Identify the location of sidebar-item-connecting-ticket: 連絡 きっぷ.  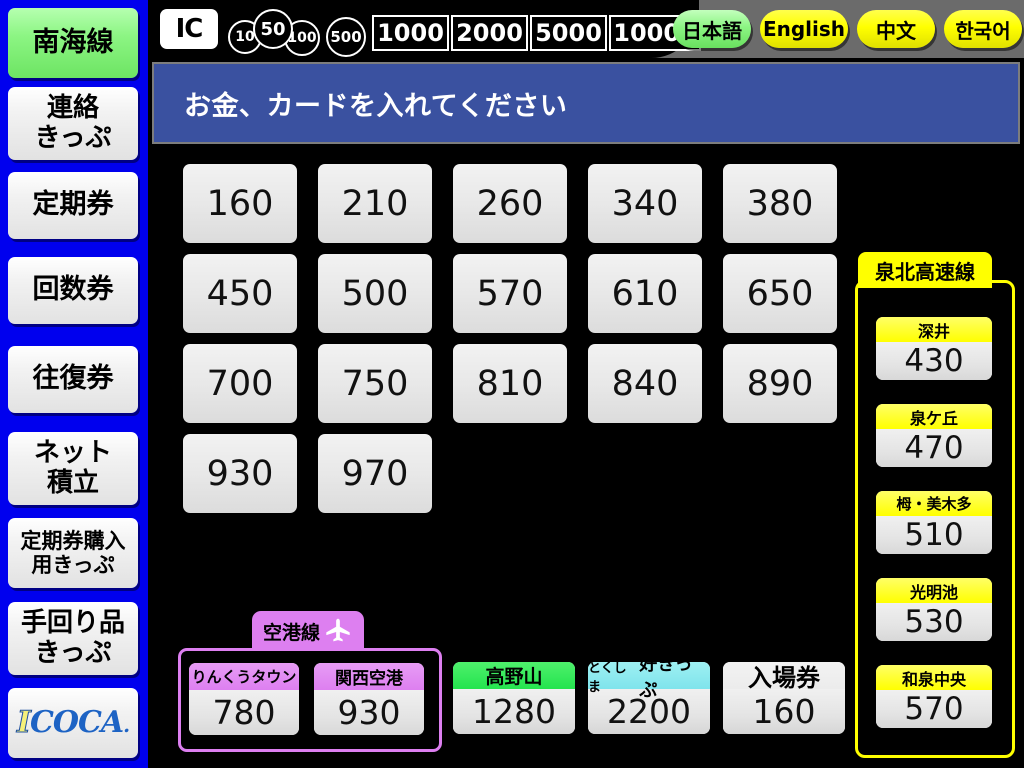
(73, 123).